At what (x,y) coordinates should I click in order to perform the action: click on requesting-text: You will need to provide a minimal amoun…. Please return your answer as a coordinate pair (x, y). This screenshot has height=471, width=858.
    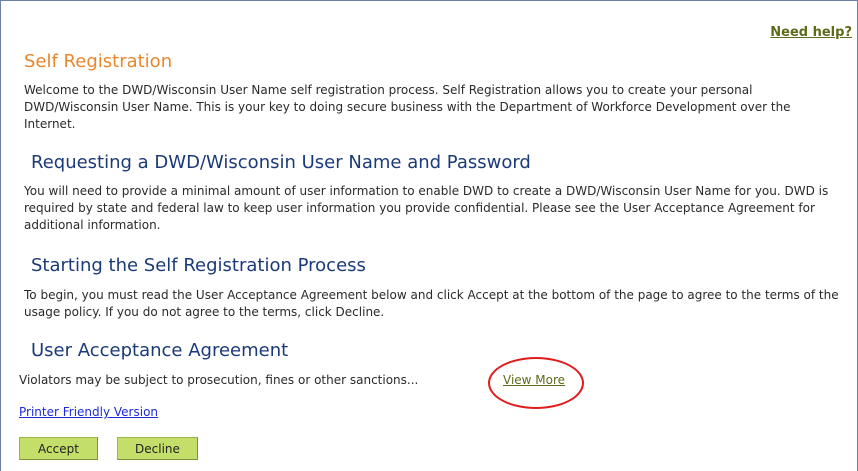
    Looking at the image, I should click on (426, 208).